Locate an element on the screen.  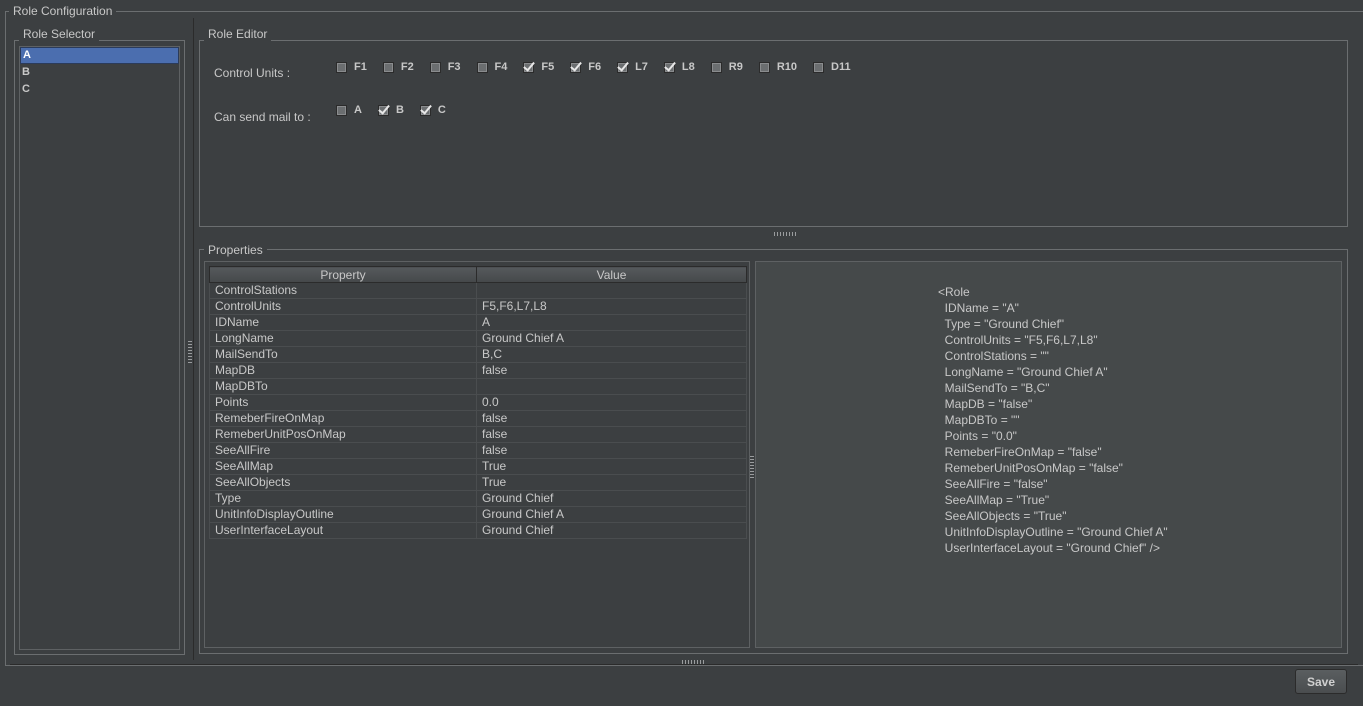
control-unit-checkbox-r9: R9 is located at coordinates (726, 67).